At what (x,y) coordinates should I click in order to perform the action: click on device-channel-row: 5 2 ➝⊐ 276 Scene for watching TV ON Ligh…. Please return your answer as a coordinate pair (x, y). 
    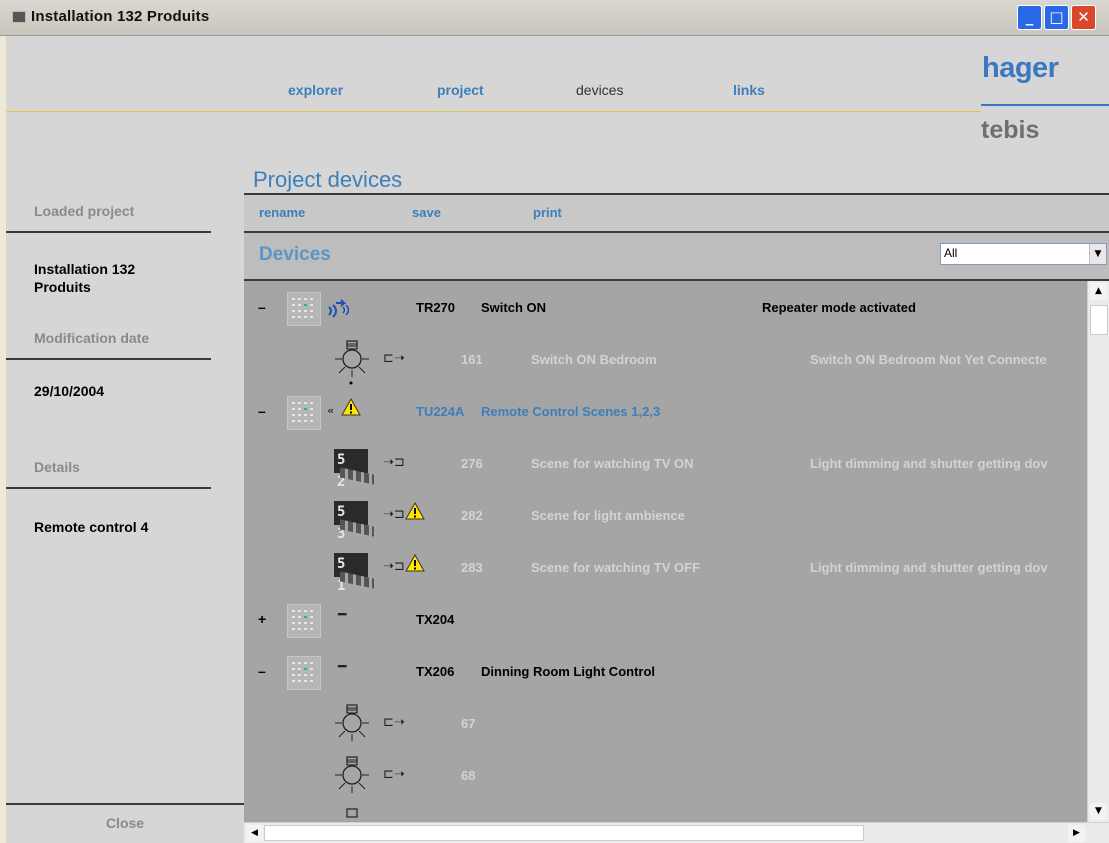
    Looking at the image, I should click on (665, 467).